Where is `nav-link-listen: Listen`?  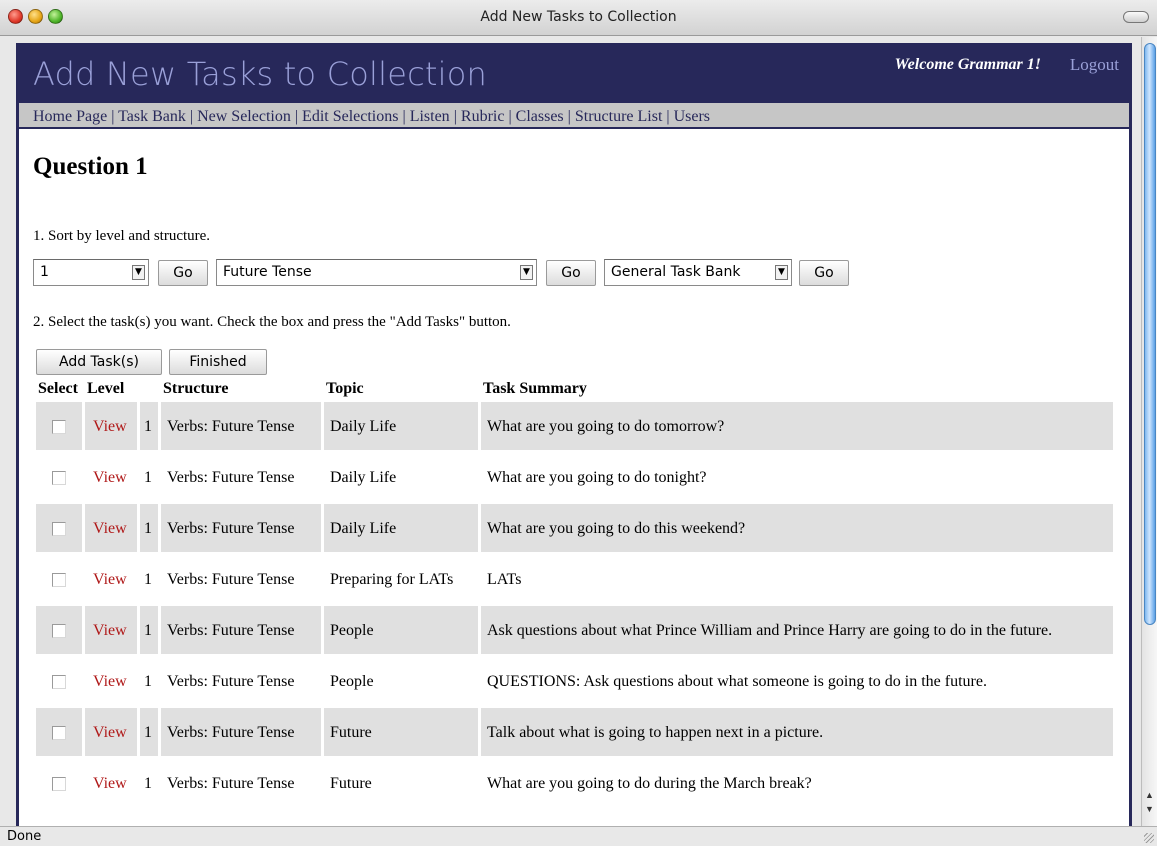 nav-link-listen: Listen is located at coordinates (430, 116).